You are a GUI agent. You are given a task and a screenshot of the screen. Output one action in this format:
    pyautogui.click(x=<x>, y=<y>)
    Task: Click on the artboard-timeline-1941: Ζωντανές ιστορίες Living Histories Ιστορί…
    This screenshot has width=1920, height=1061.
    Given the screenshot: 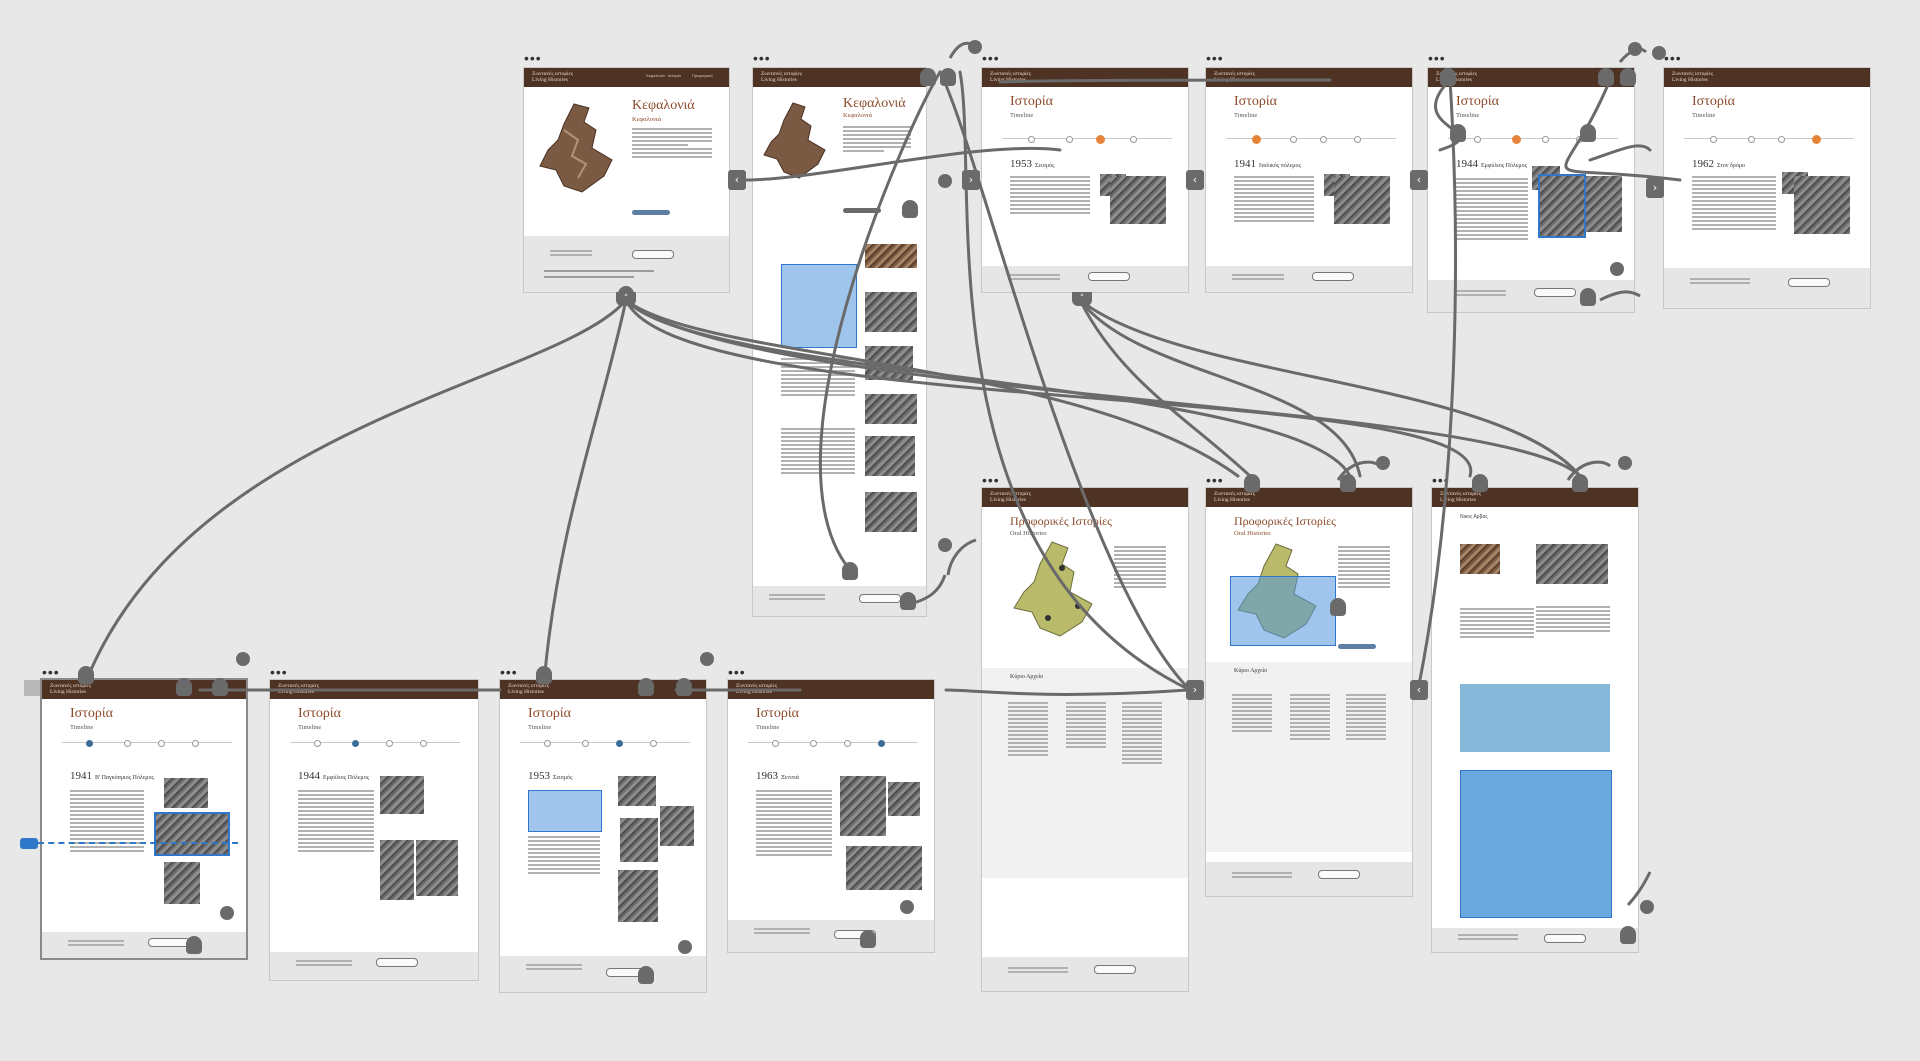 What is the action you would take?
    pyautogui.click(x=1309, y=180)
    